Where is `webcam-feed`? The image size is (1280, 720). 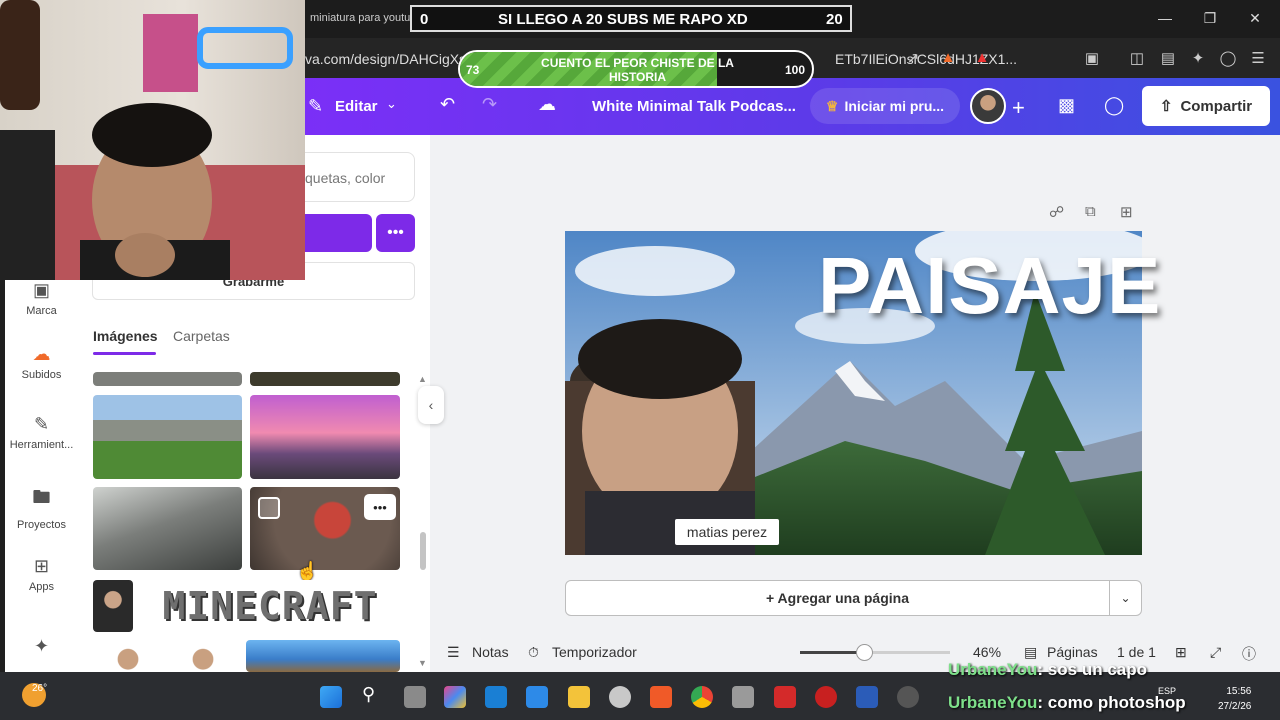 webcam-feed is located at coordinates (152, 140).